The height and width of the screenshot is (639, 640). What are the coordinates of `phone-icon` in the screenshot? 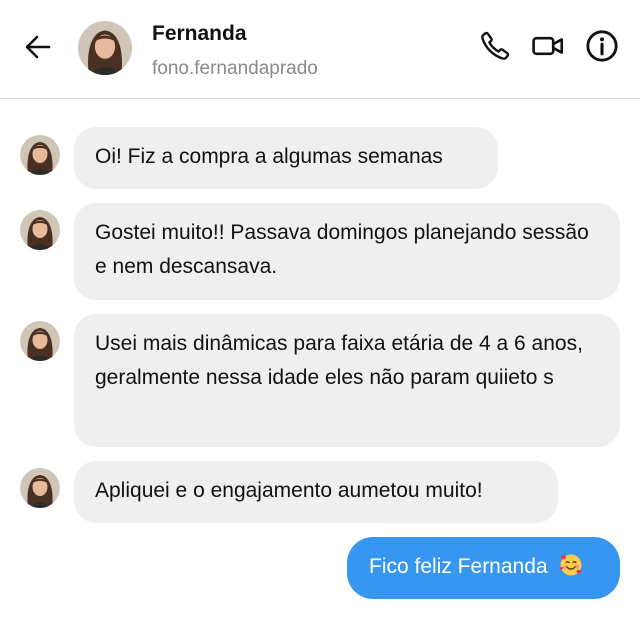 It's located at (495, 48).